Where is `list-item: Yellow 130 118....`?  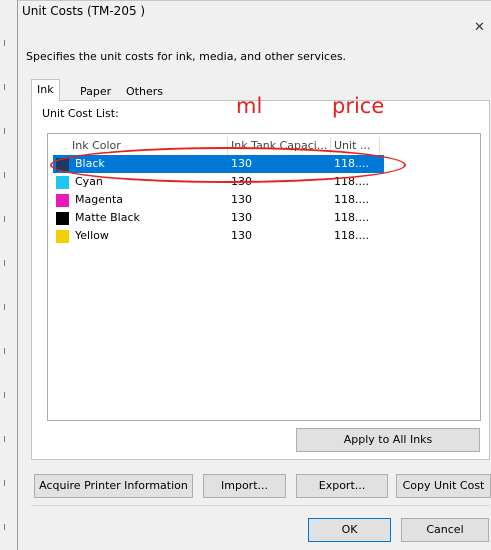 list-item: Yellow 130 118.... is located at coordinates (264, 236).